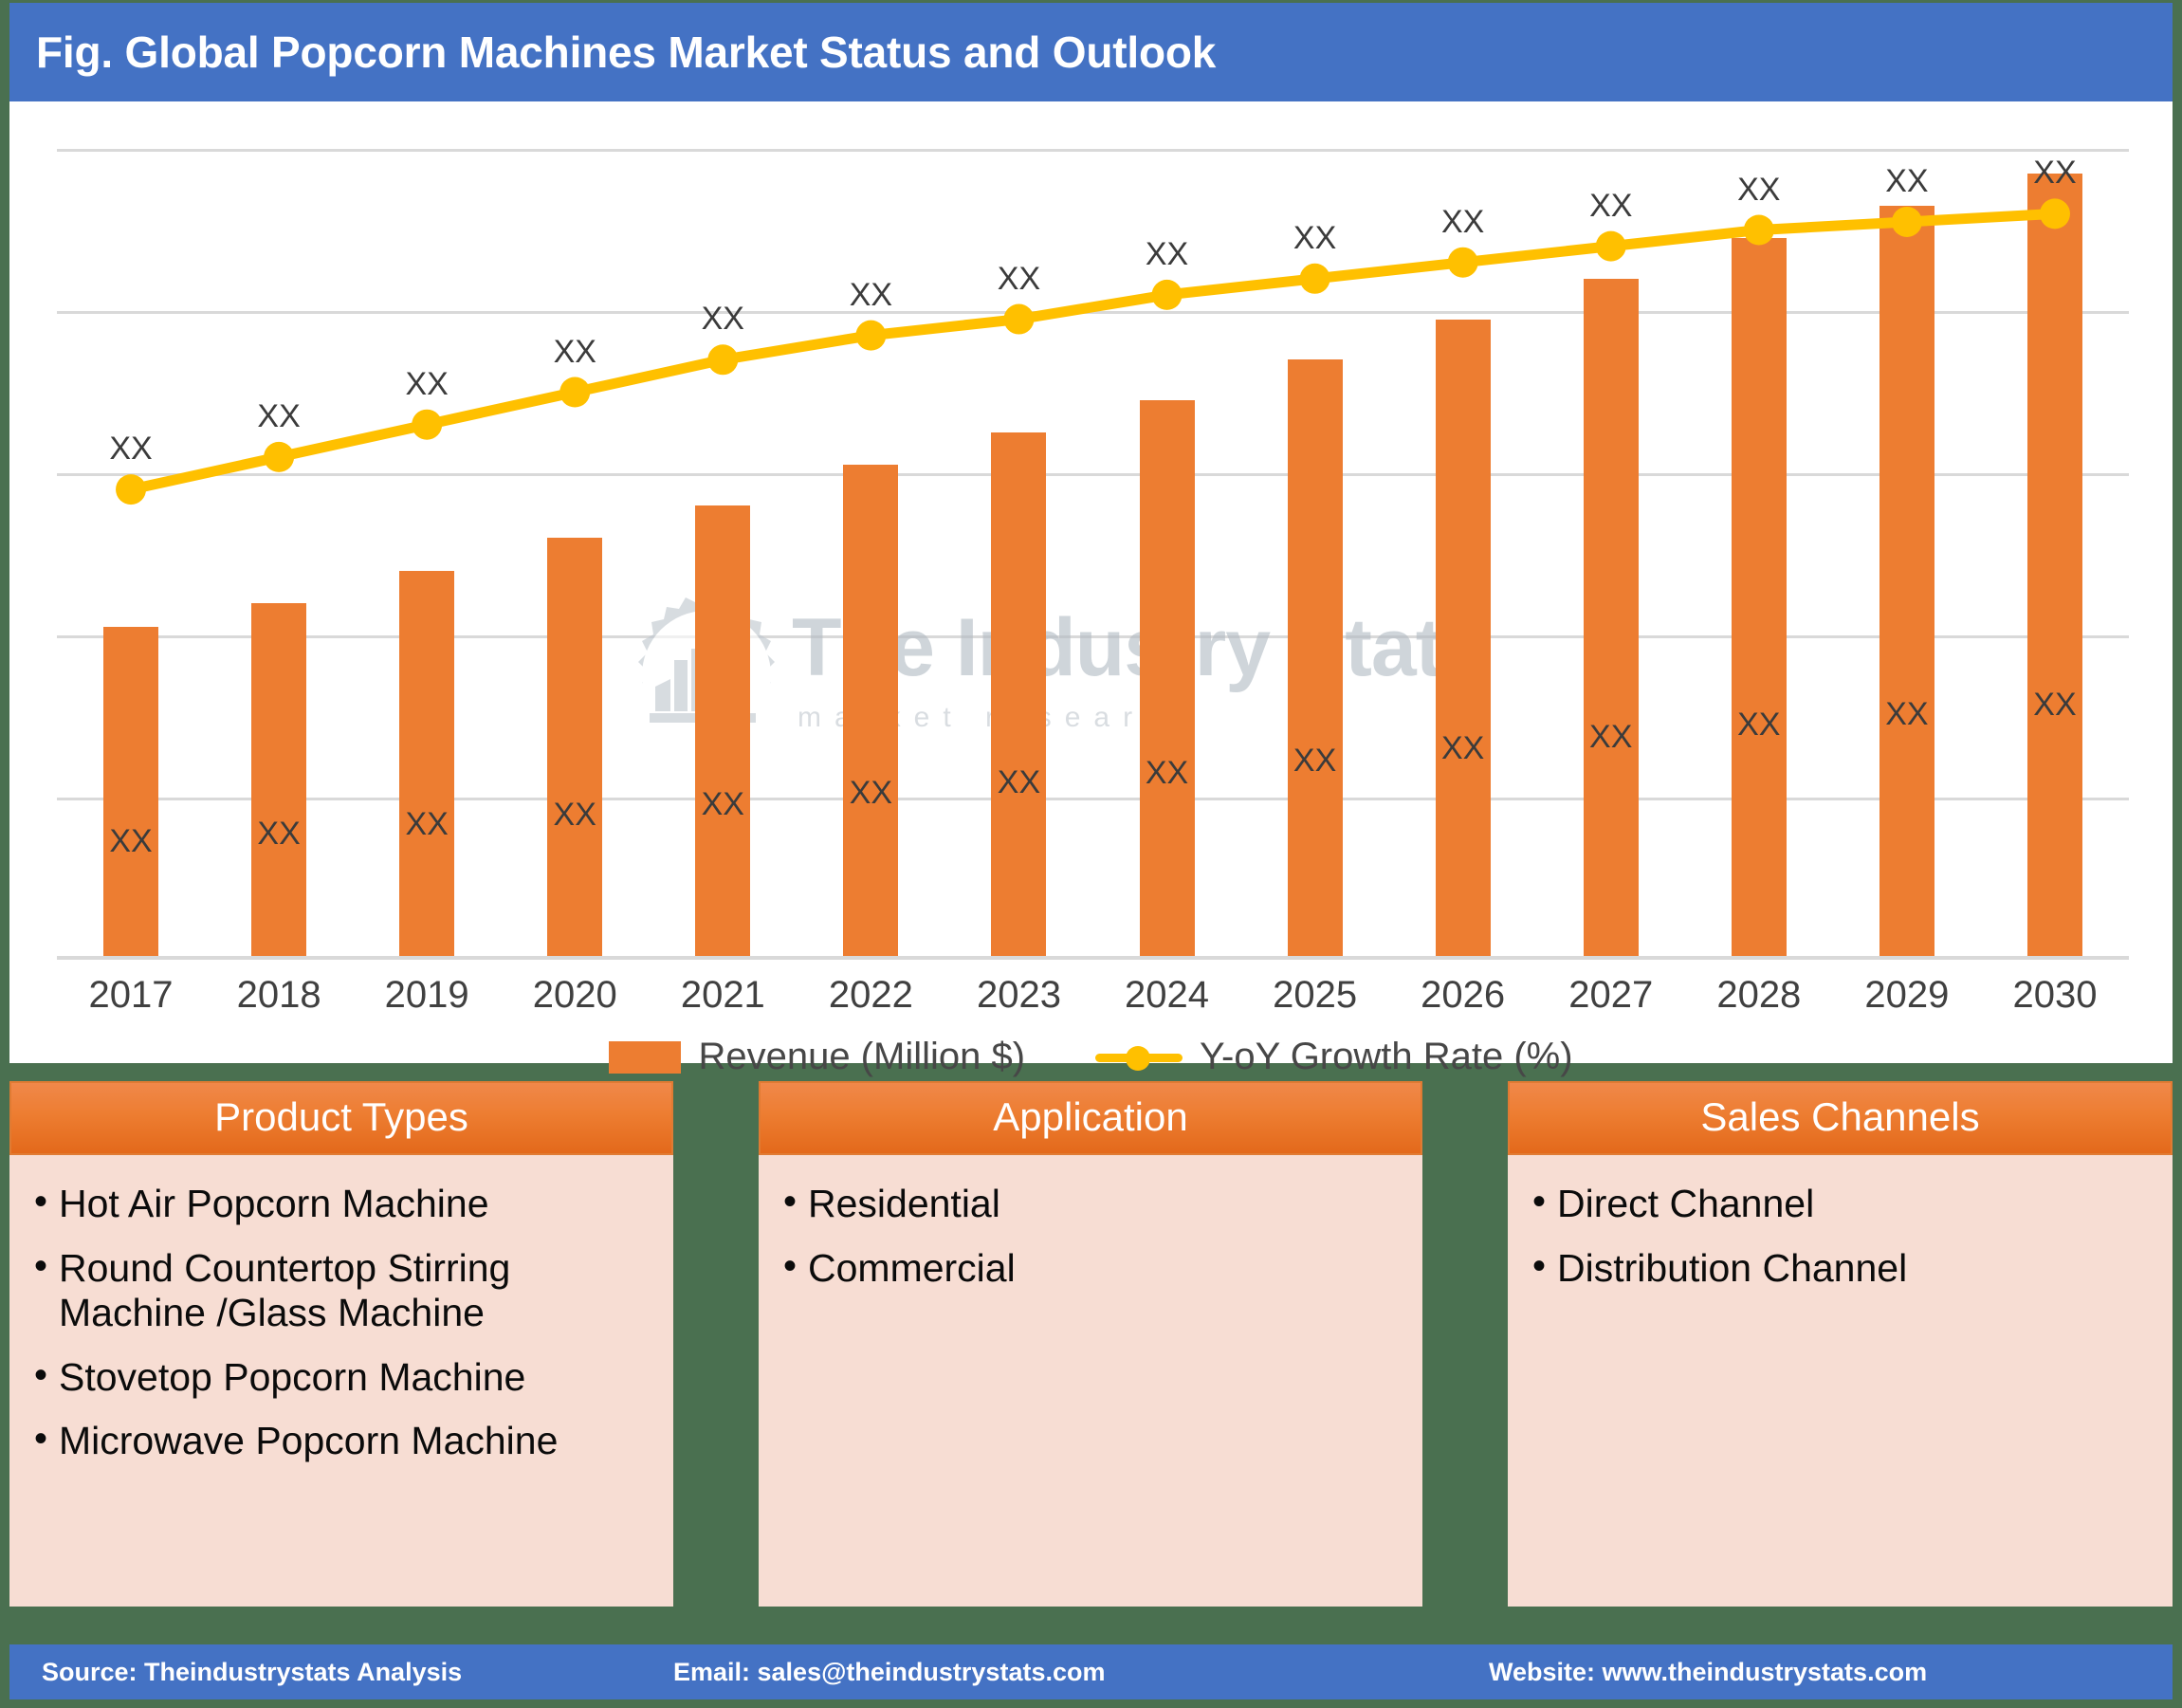 The width and height of the screenshot is (2182, 1708). Describe the element at coordinates (1167, 995) in the screenshot. I see `x-axis-tick-label: 2024` at that location.